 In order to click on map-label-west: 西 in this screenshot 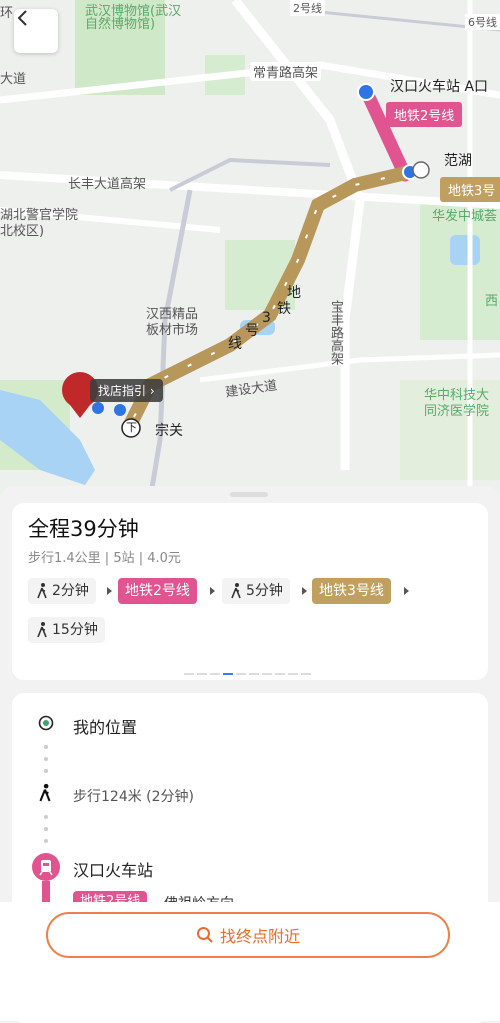, I will do `click(492, 301)`.